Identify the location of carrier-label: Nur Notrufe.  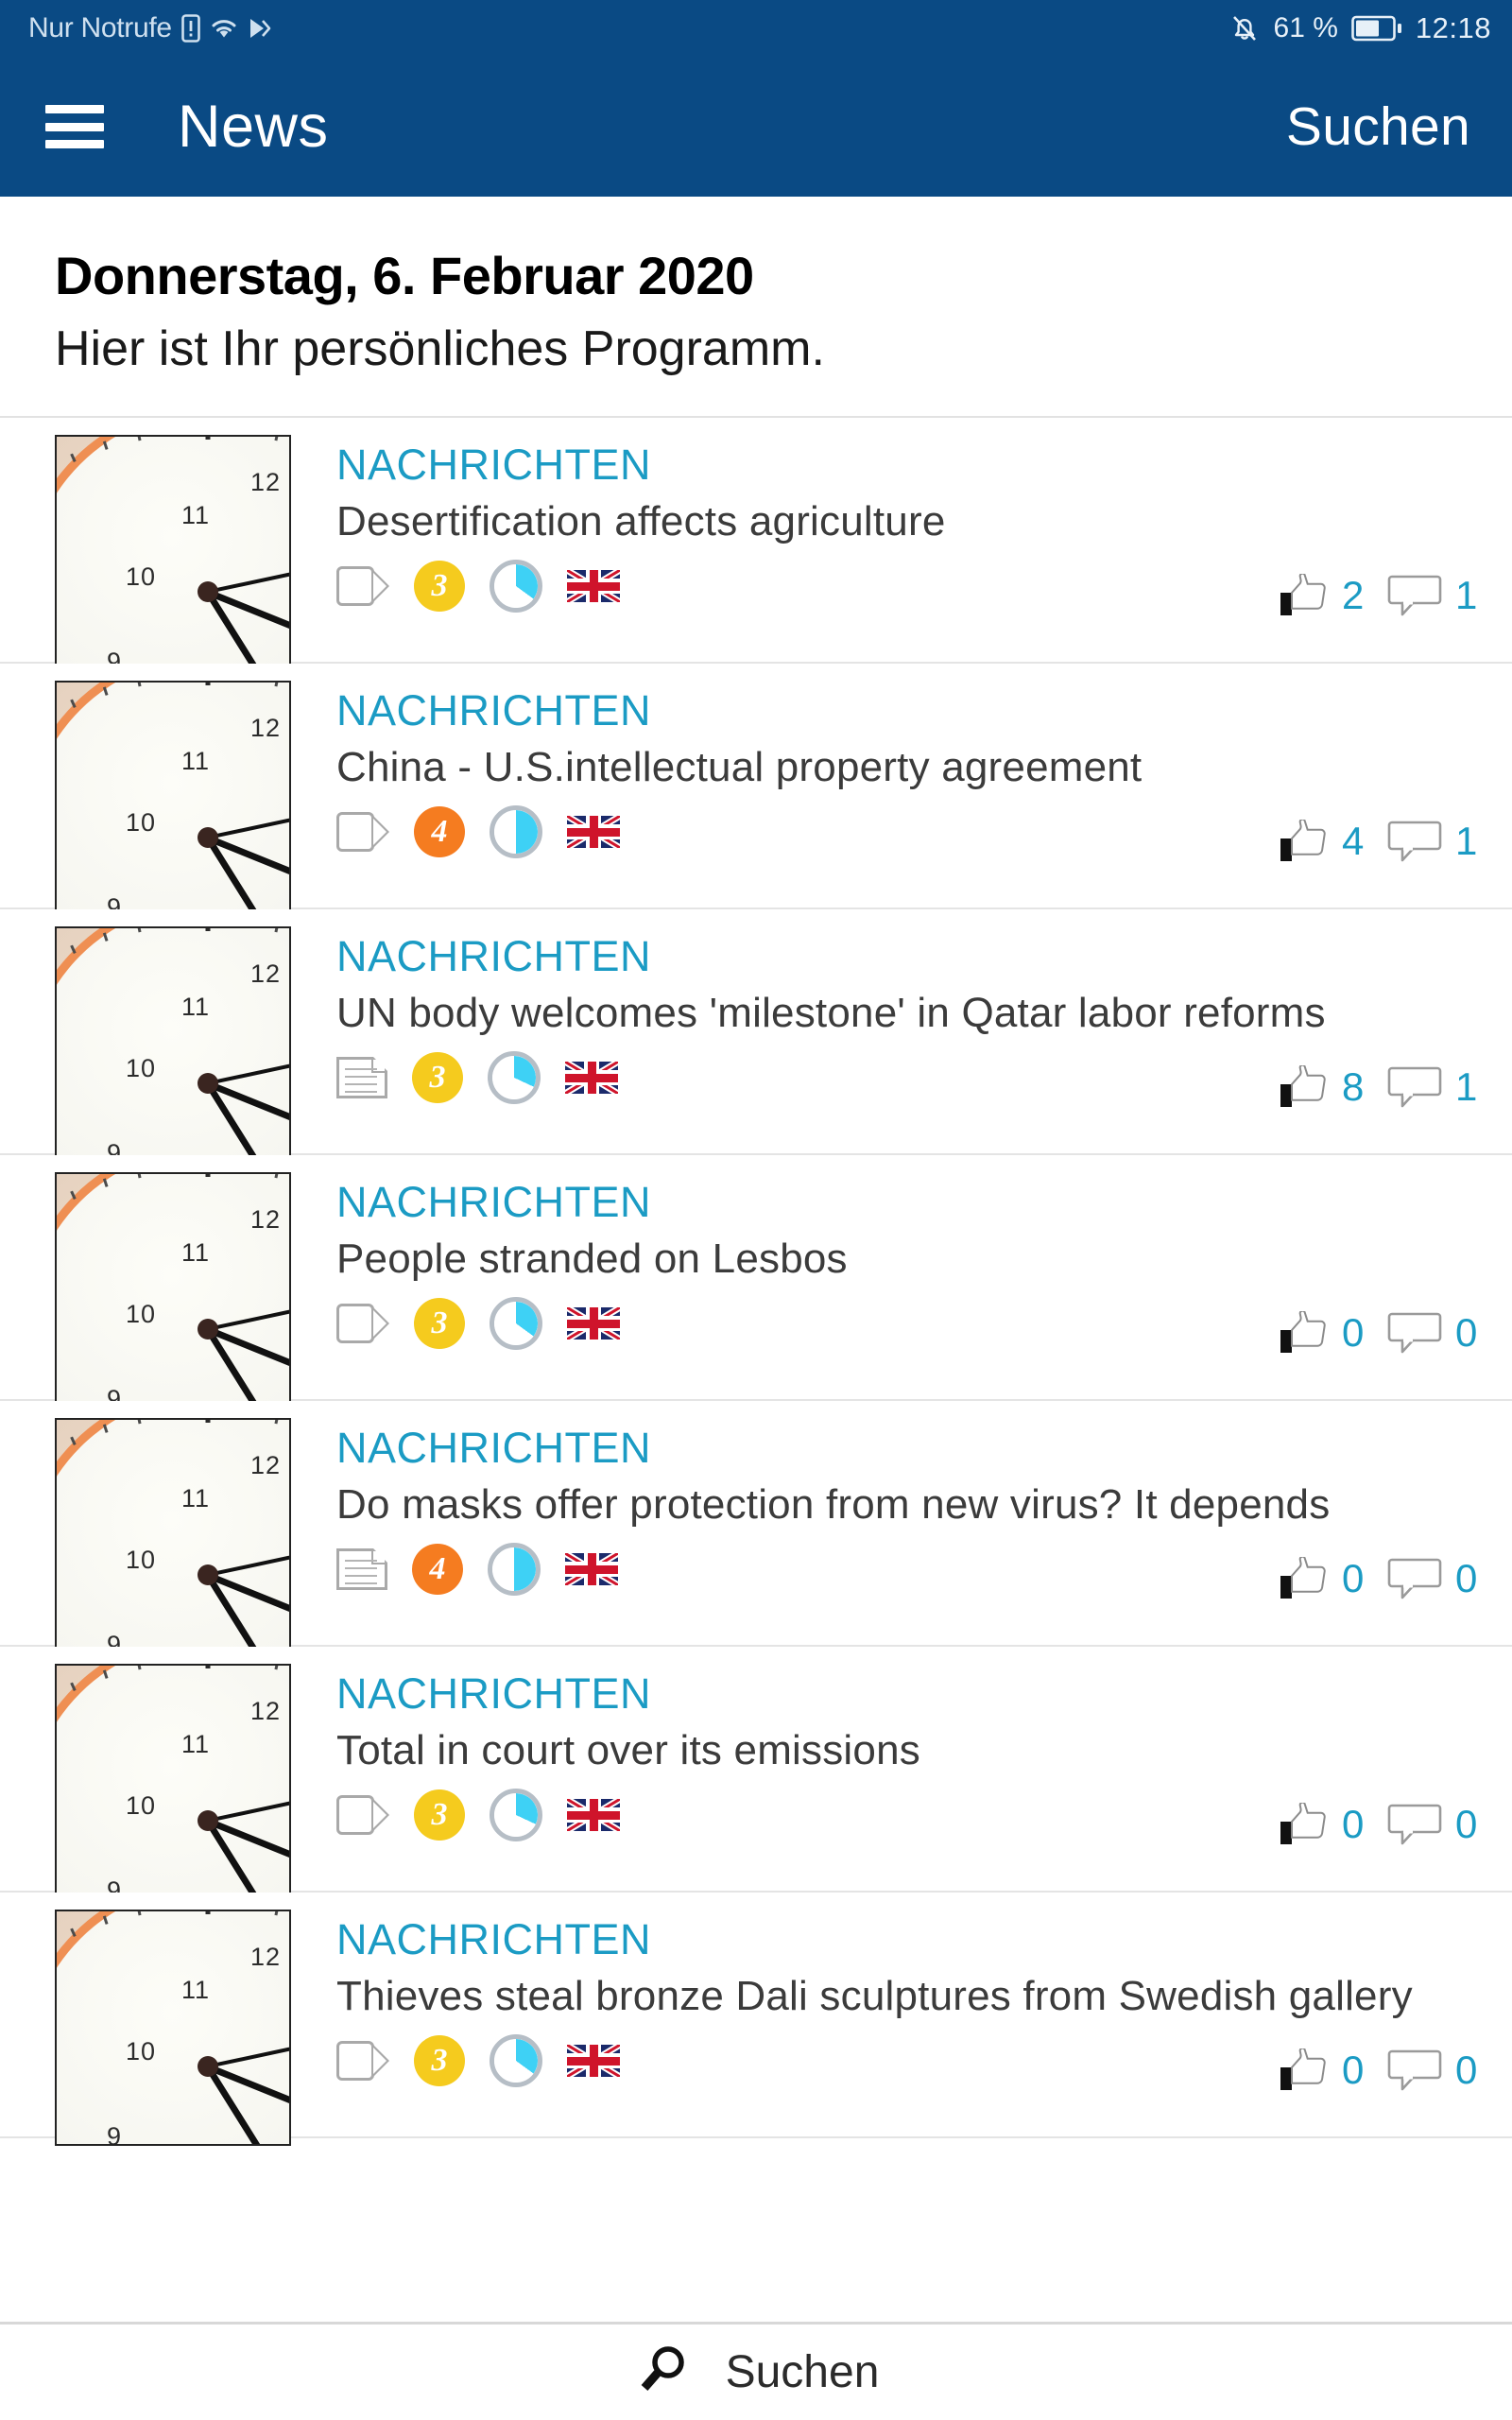
(100, 28).